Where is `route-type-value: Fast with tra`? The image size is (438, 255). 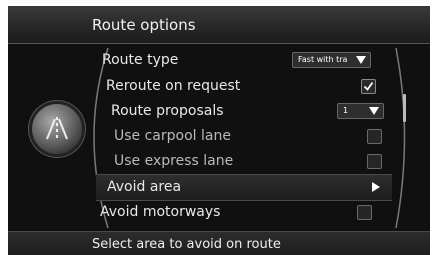
route-type-value: Fast with tra is located at coordinates (323, 59).